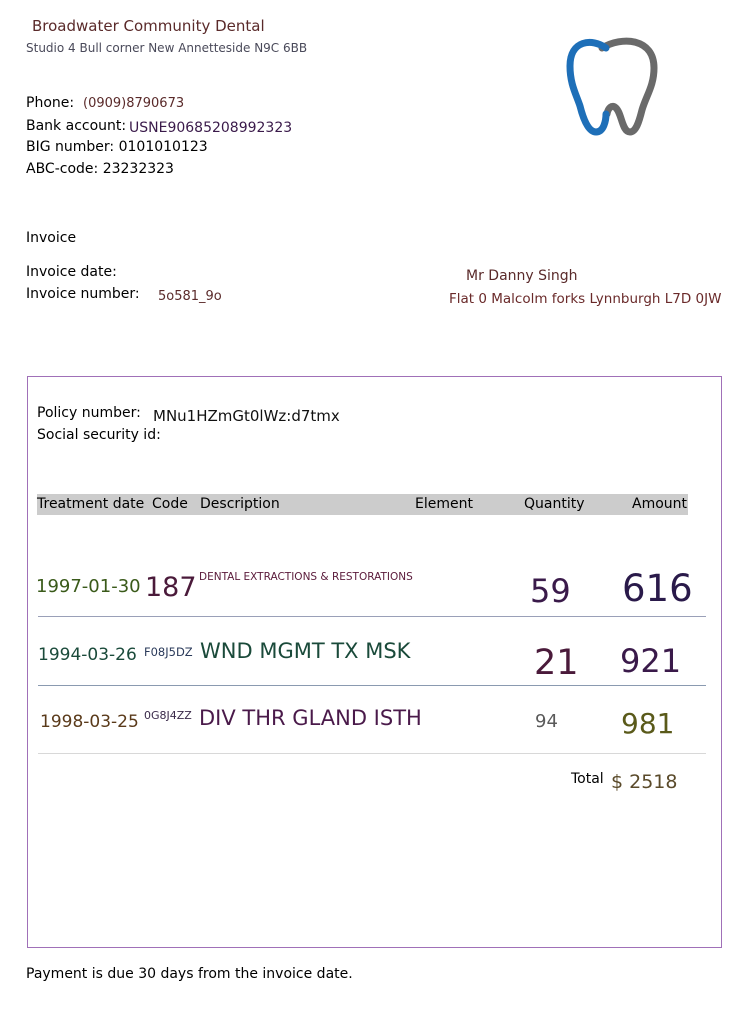 The width and height of the screenshot is (753, 1011). What do you see at coordinates (190, 296) in the screenshot?
I see `invoice-number-value: 5o581_9o` at bounding box center [190, 296].